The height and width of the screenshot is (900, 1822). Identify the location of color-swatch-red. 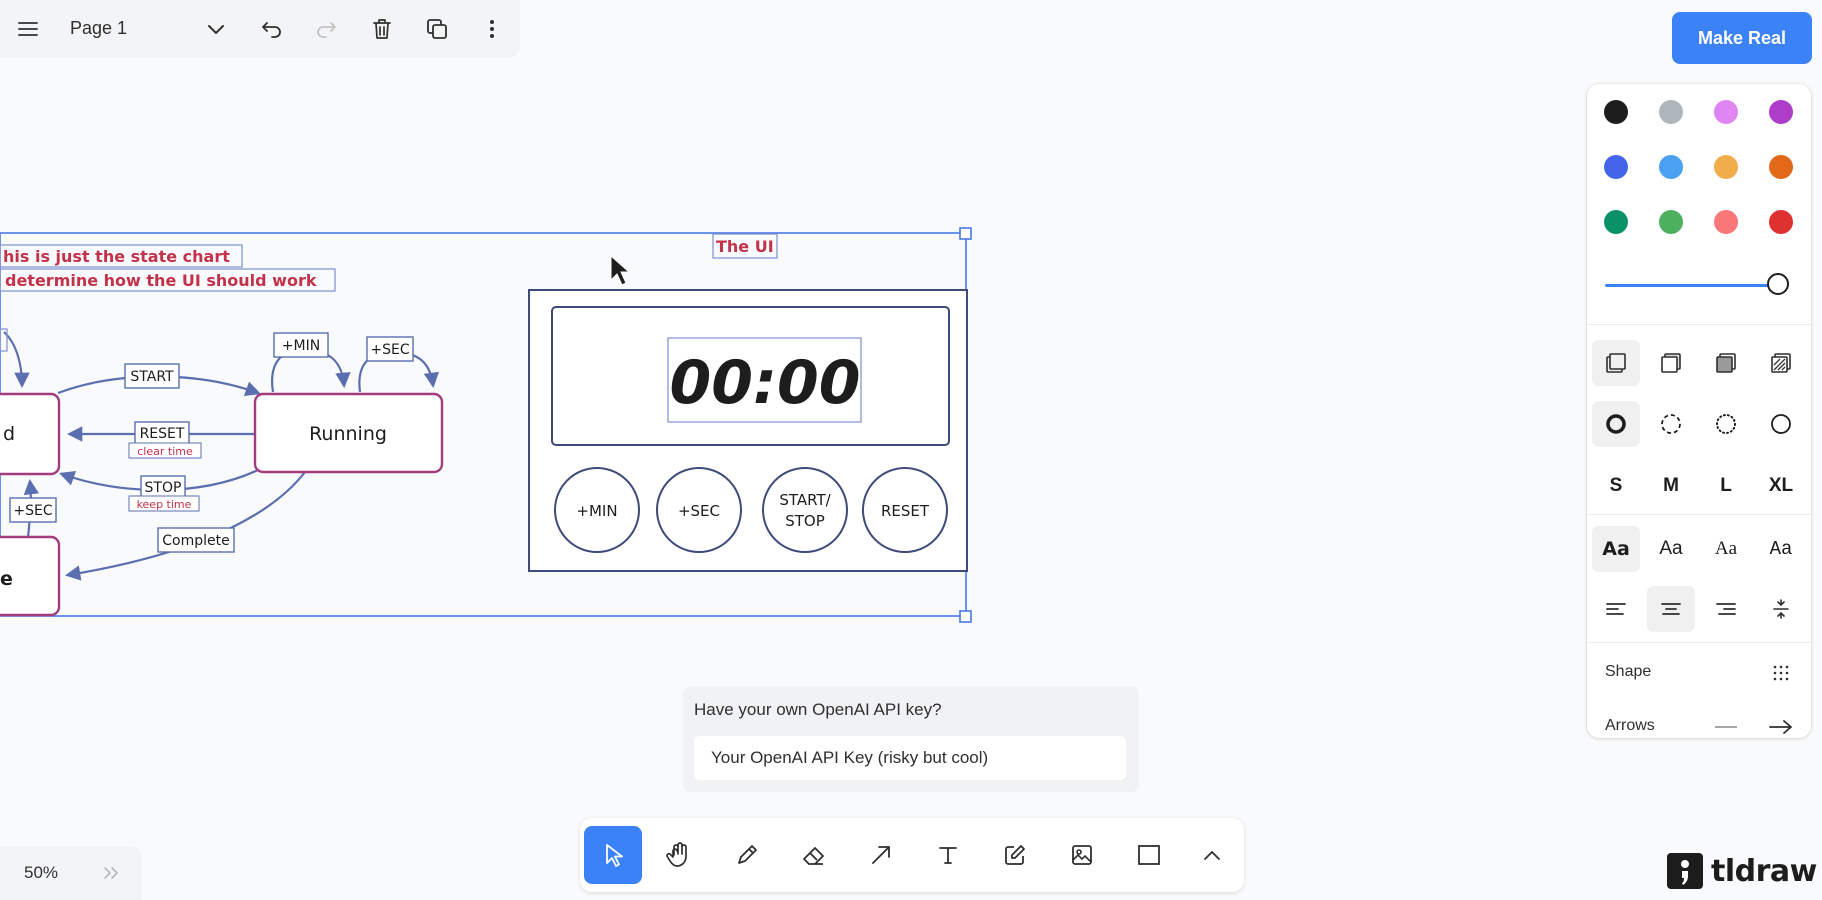
(1781, 222).